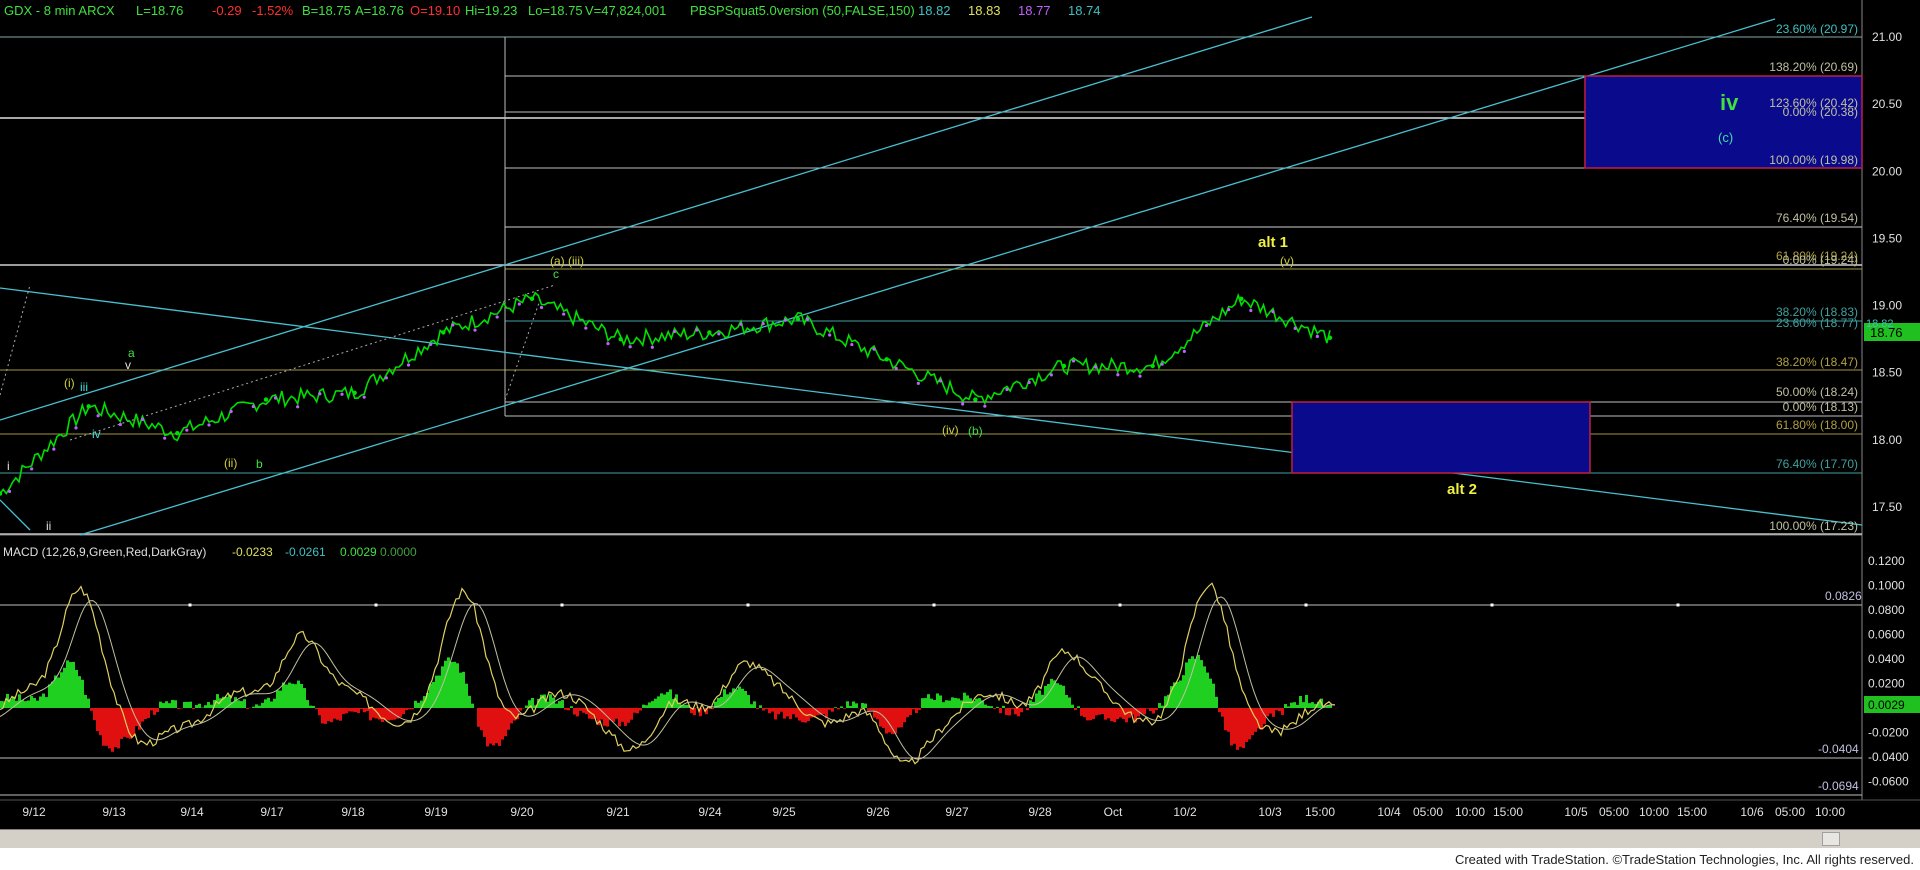 The width and height of the screenshot is (1920, 870). What do you see at coordinates (1729, 102) in the screenshot?
I see `wave-iv-big: iv` at bounding box center [1729, 102].